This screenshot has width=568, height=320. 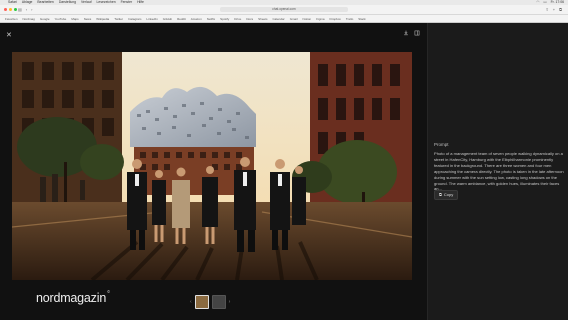 What do you see at coordinates (218, 302) in the screenshot?
I see `thumbnail` at bounding box center [218, 302].